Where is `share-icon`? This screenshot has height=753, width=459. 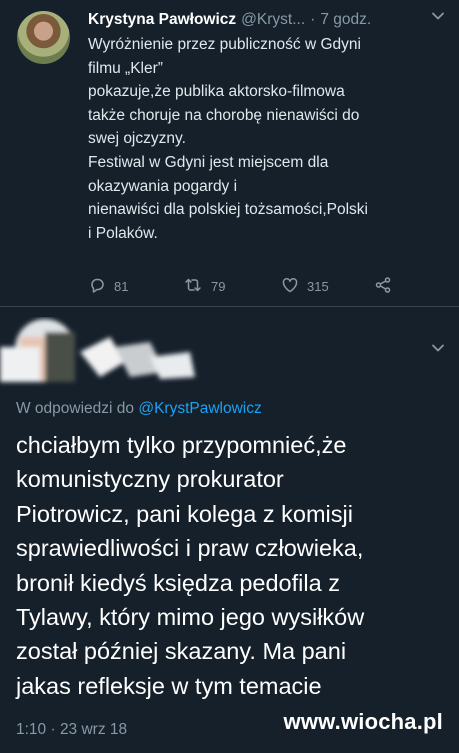 share-icon is located at coordinates (387, 286).